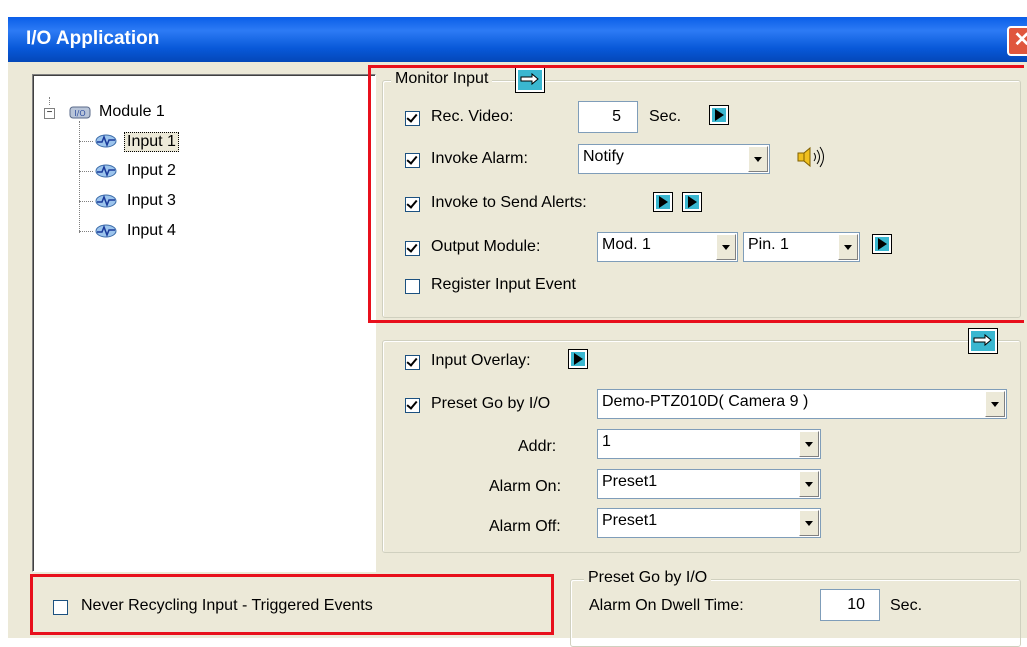 The height and width of the screenshot is (647, 1027). I want to click on dwell-seconds-input: 10, so click(850, 605).